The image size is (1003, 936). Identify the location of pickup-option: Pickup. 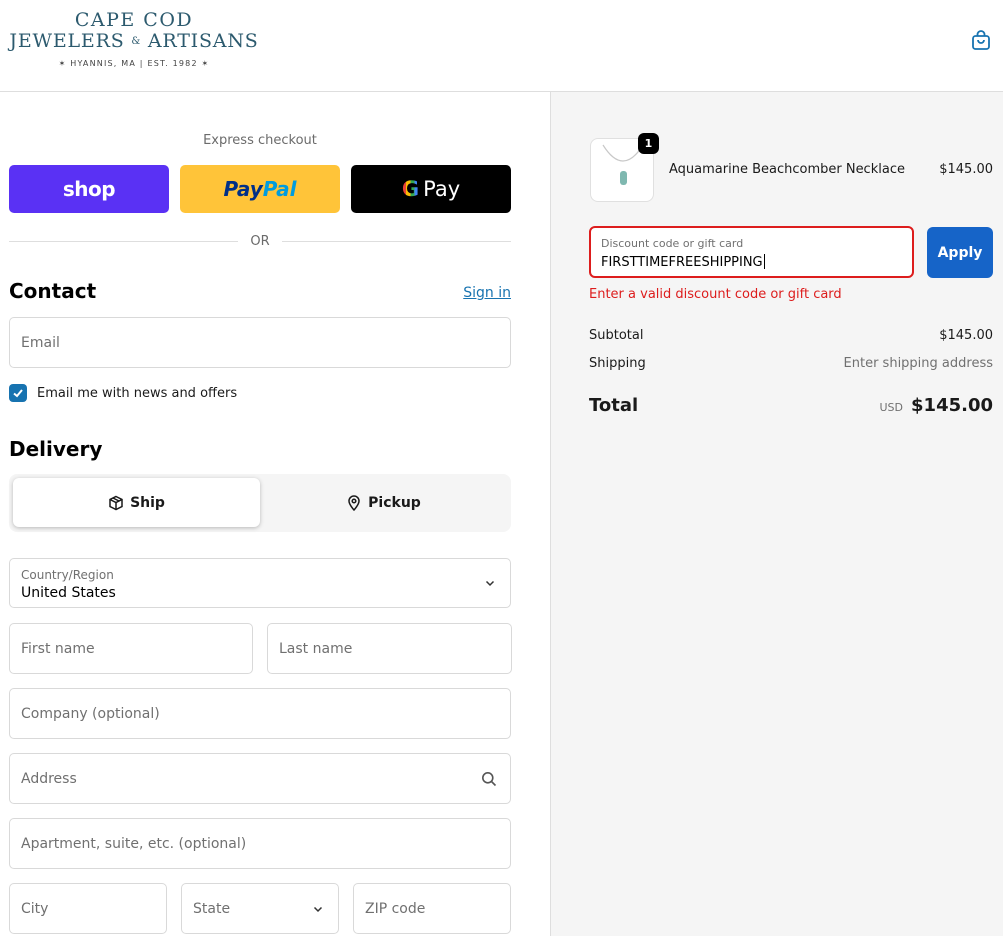
(383, 502).